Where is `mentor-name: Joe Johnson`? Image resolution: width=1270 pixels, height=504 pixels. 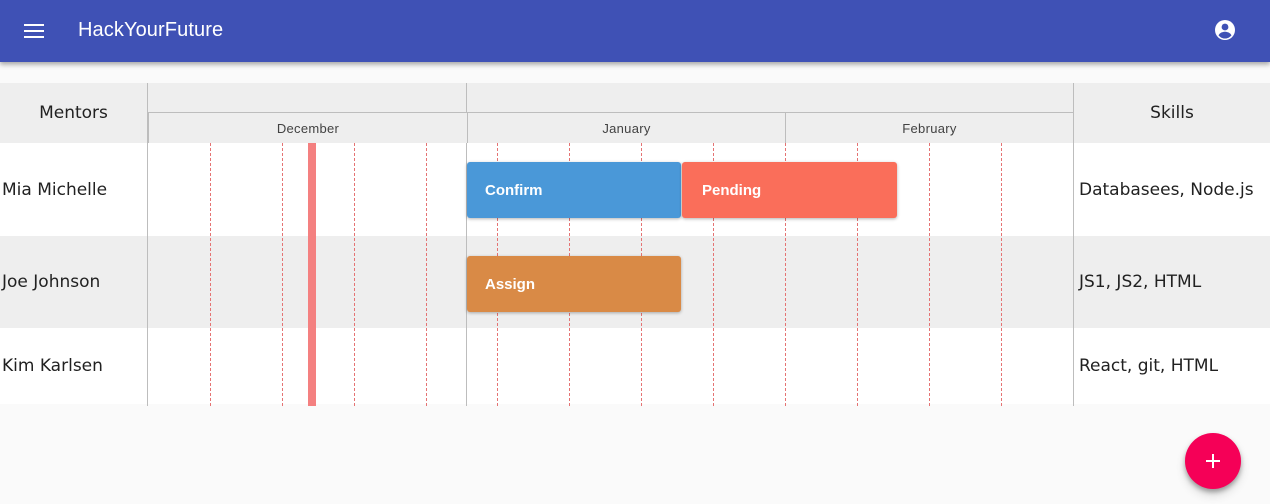
mentor-name: Joe Johnson is located at coordinates (51, 282).